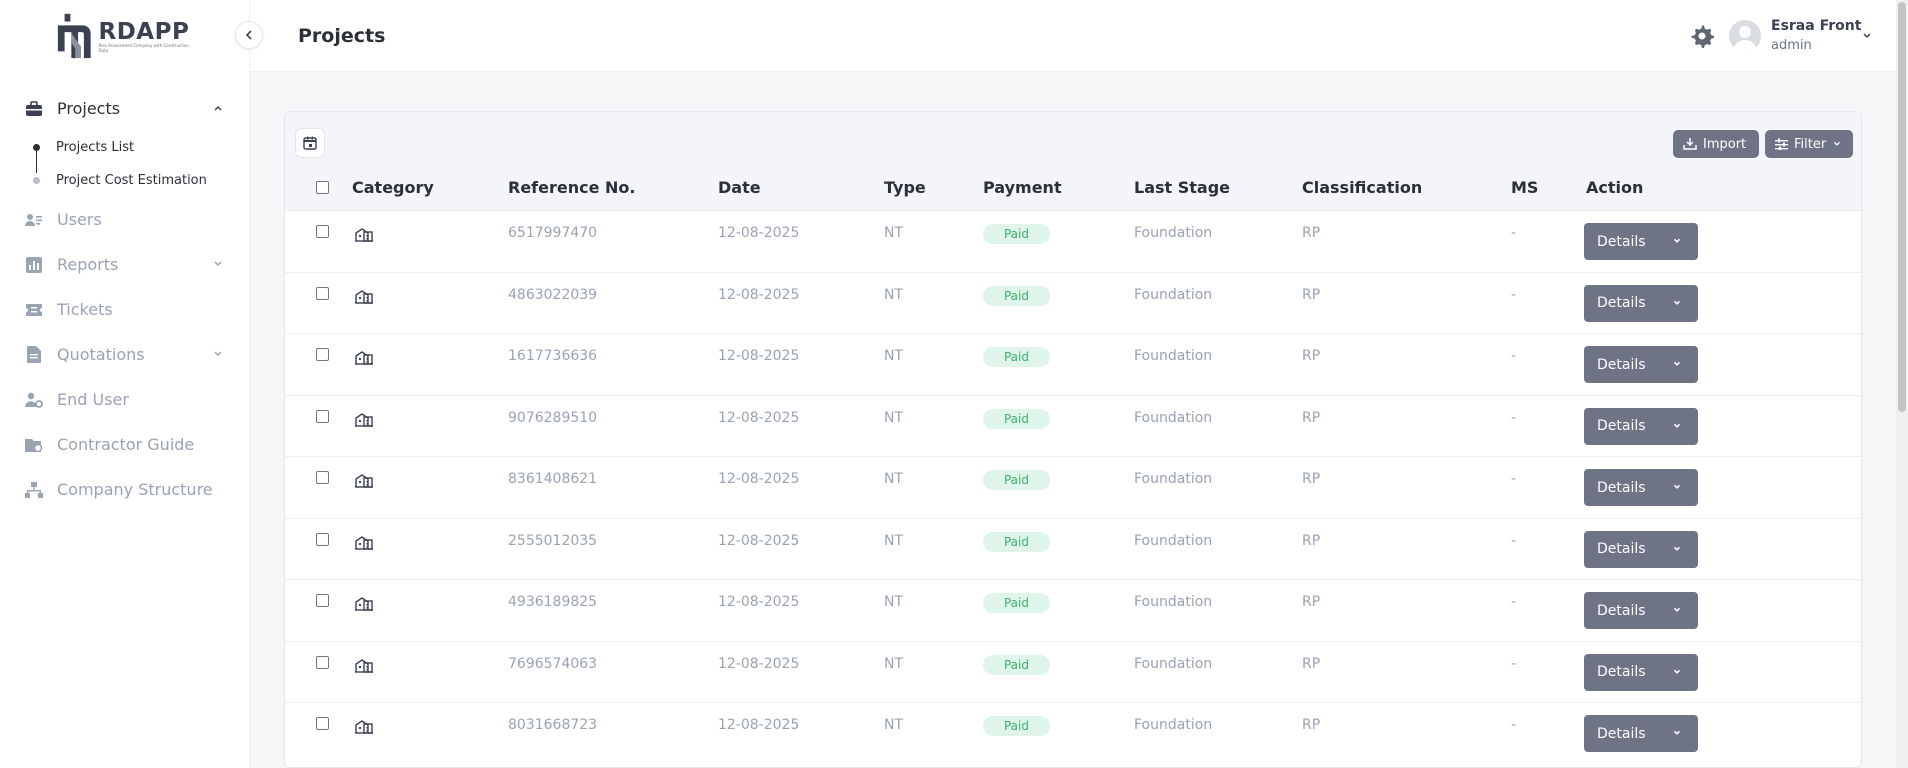  I want to click on sidebar-item-label: Users, so click(79, 219).